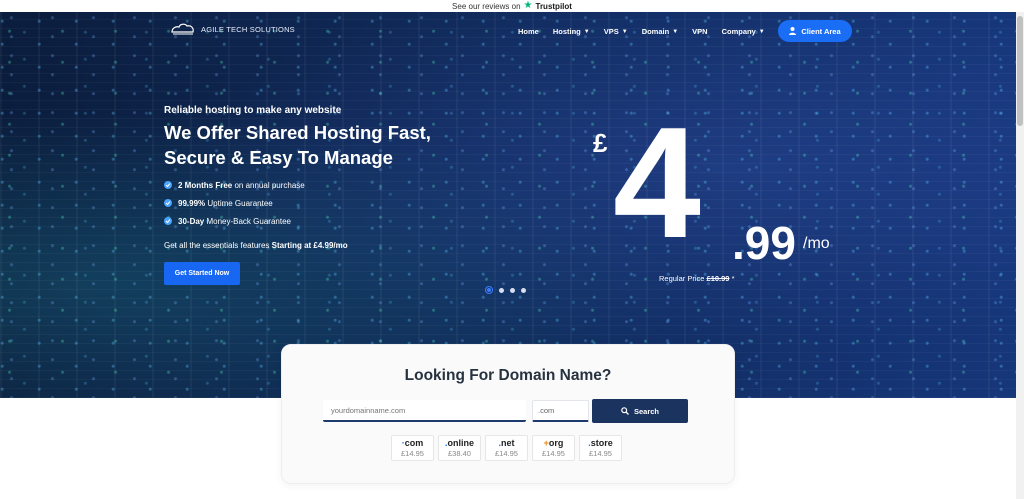  I want to click on tld-item-org: +org £14.95, so click(553, 448).